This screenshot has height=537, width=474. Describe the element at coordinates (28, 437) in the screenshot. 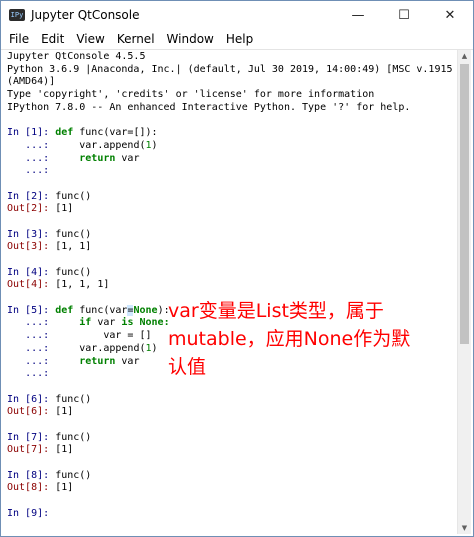

I see `input-prompt: In [7]:` at that location.